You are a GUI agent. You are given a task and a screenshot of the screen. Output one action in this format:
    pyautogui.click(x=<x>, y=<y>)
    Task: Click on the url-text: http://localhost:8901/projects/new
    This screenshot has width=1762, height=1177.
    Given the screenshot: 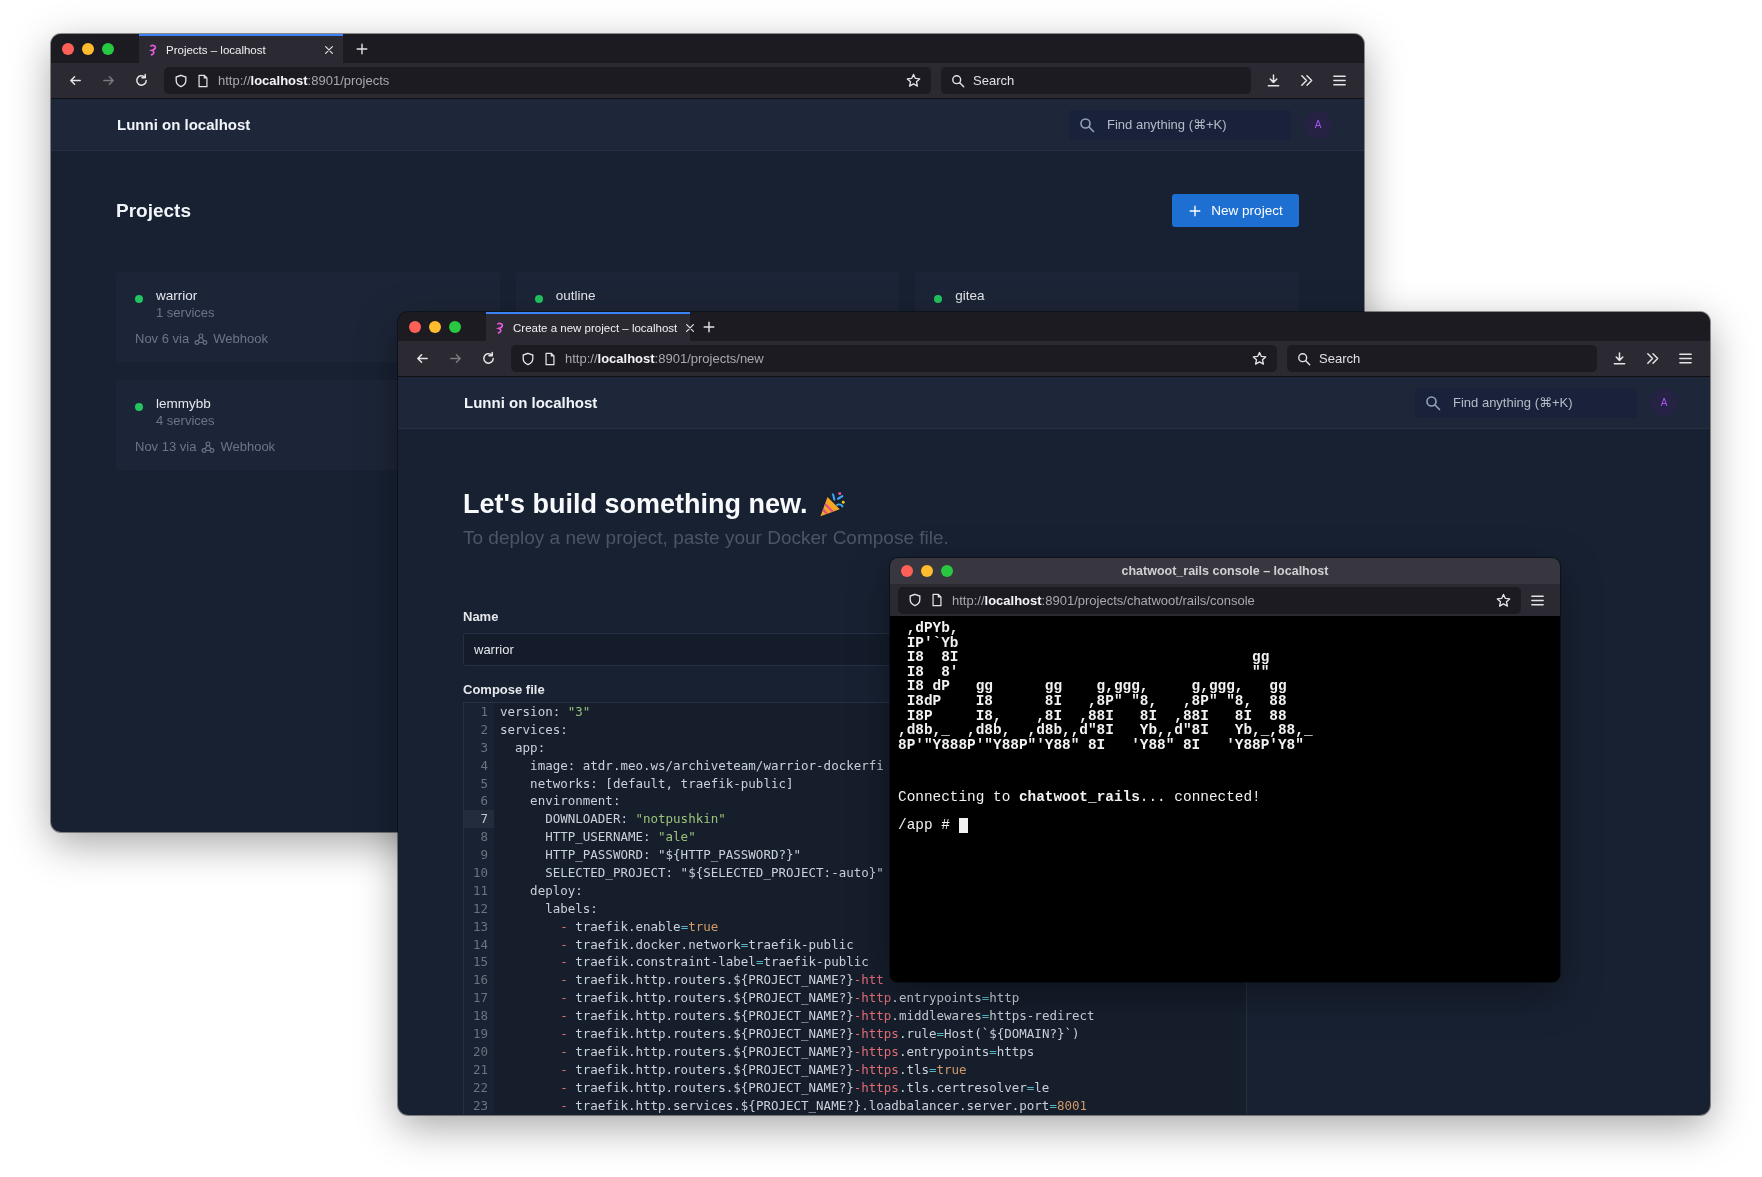 What is the action you would take?
    pyautogui.click(x=665, y=358)
    